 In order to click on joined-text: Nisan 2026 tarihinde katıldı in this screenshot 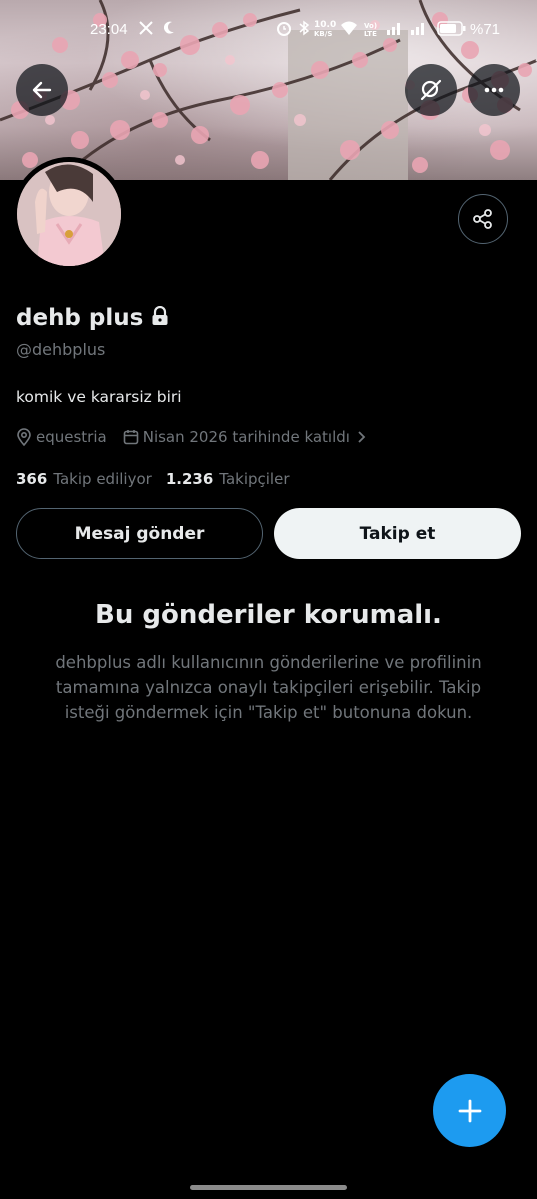, I will do `click(246, 437)`.